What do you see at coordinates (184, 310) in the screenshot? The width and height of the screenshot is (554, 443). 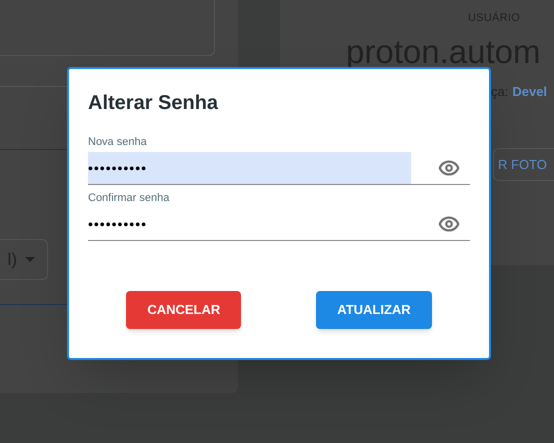 I see `cancel-button: CANCELAR` at bounding box center [184, 310].